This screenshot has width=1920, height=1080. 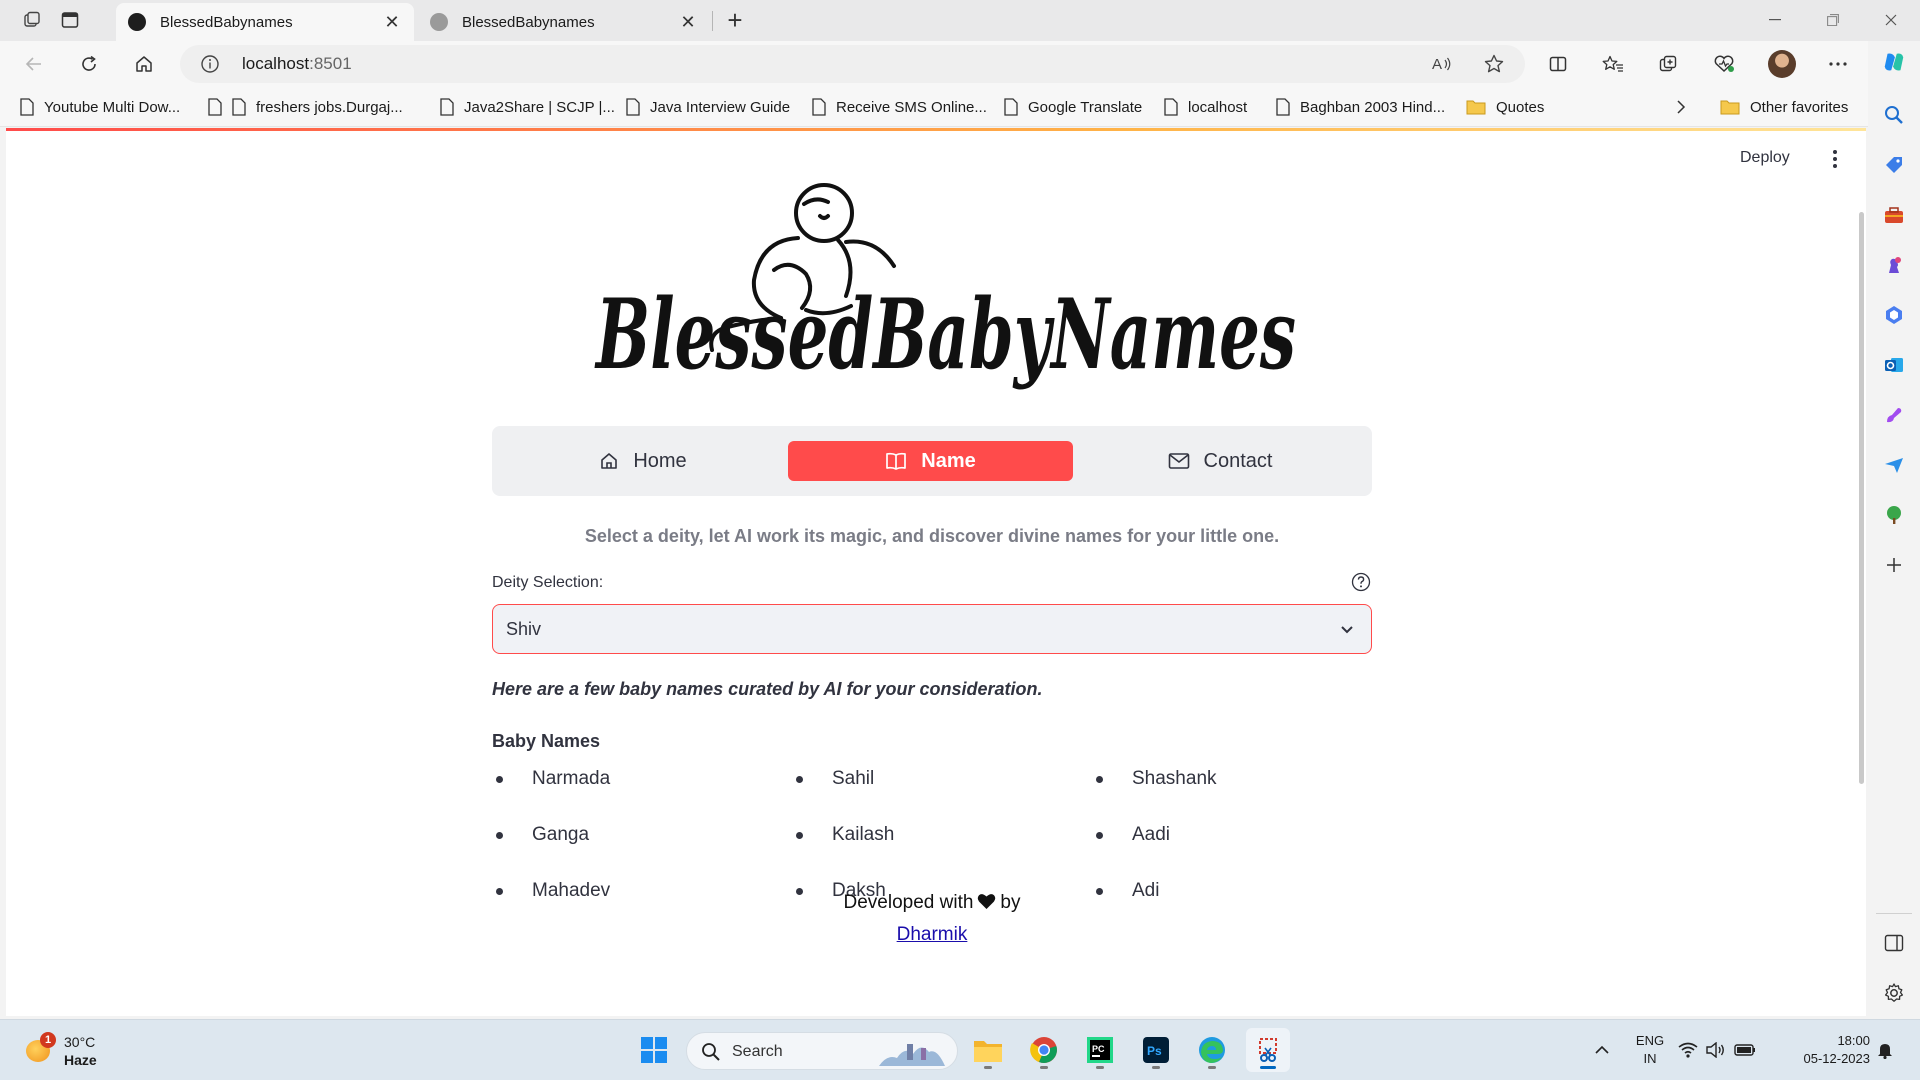 What do you see at coordinates (1833, 20) in the screenshot?
I see `restore-button` at bounding box center [1833, 20].